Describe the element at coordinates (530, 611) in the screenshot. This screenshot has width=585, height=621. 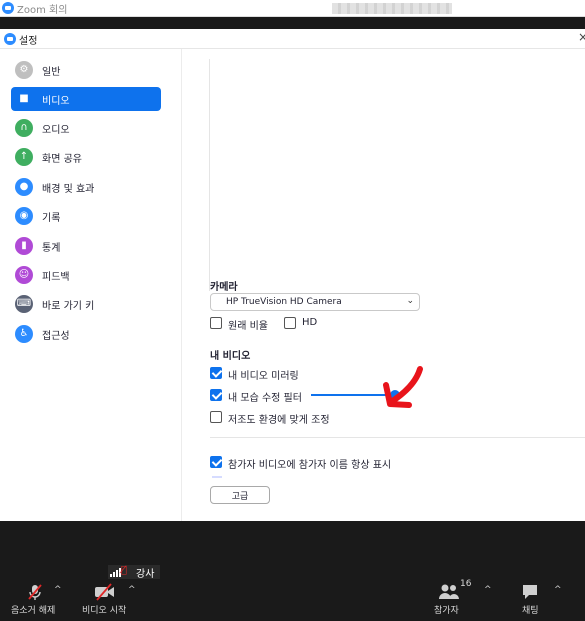
I see `chat-label: 채팅` at that location.